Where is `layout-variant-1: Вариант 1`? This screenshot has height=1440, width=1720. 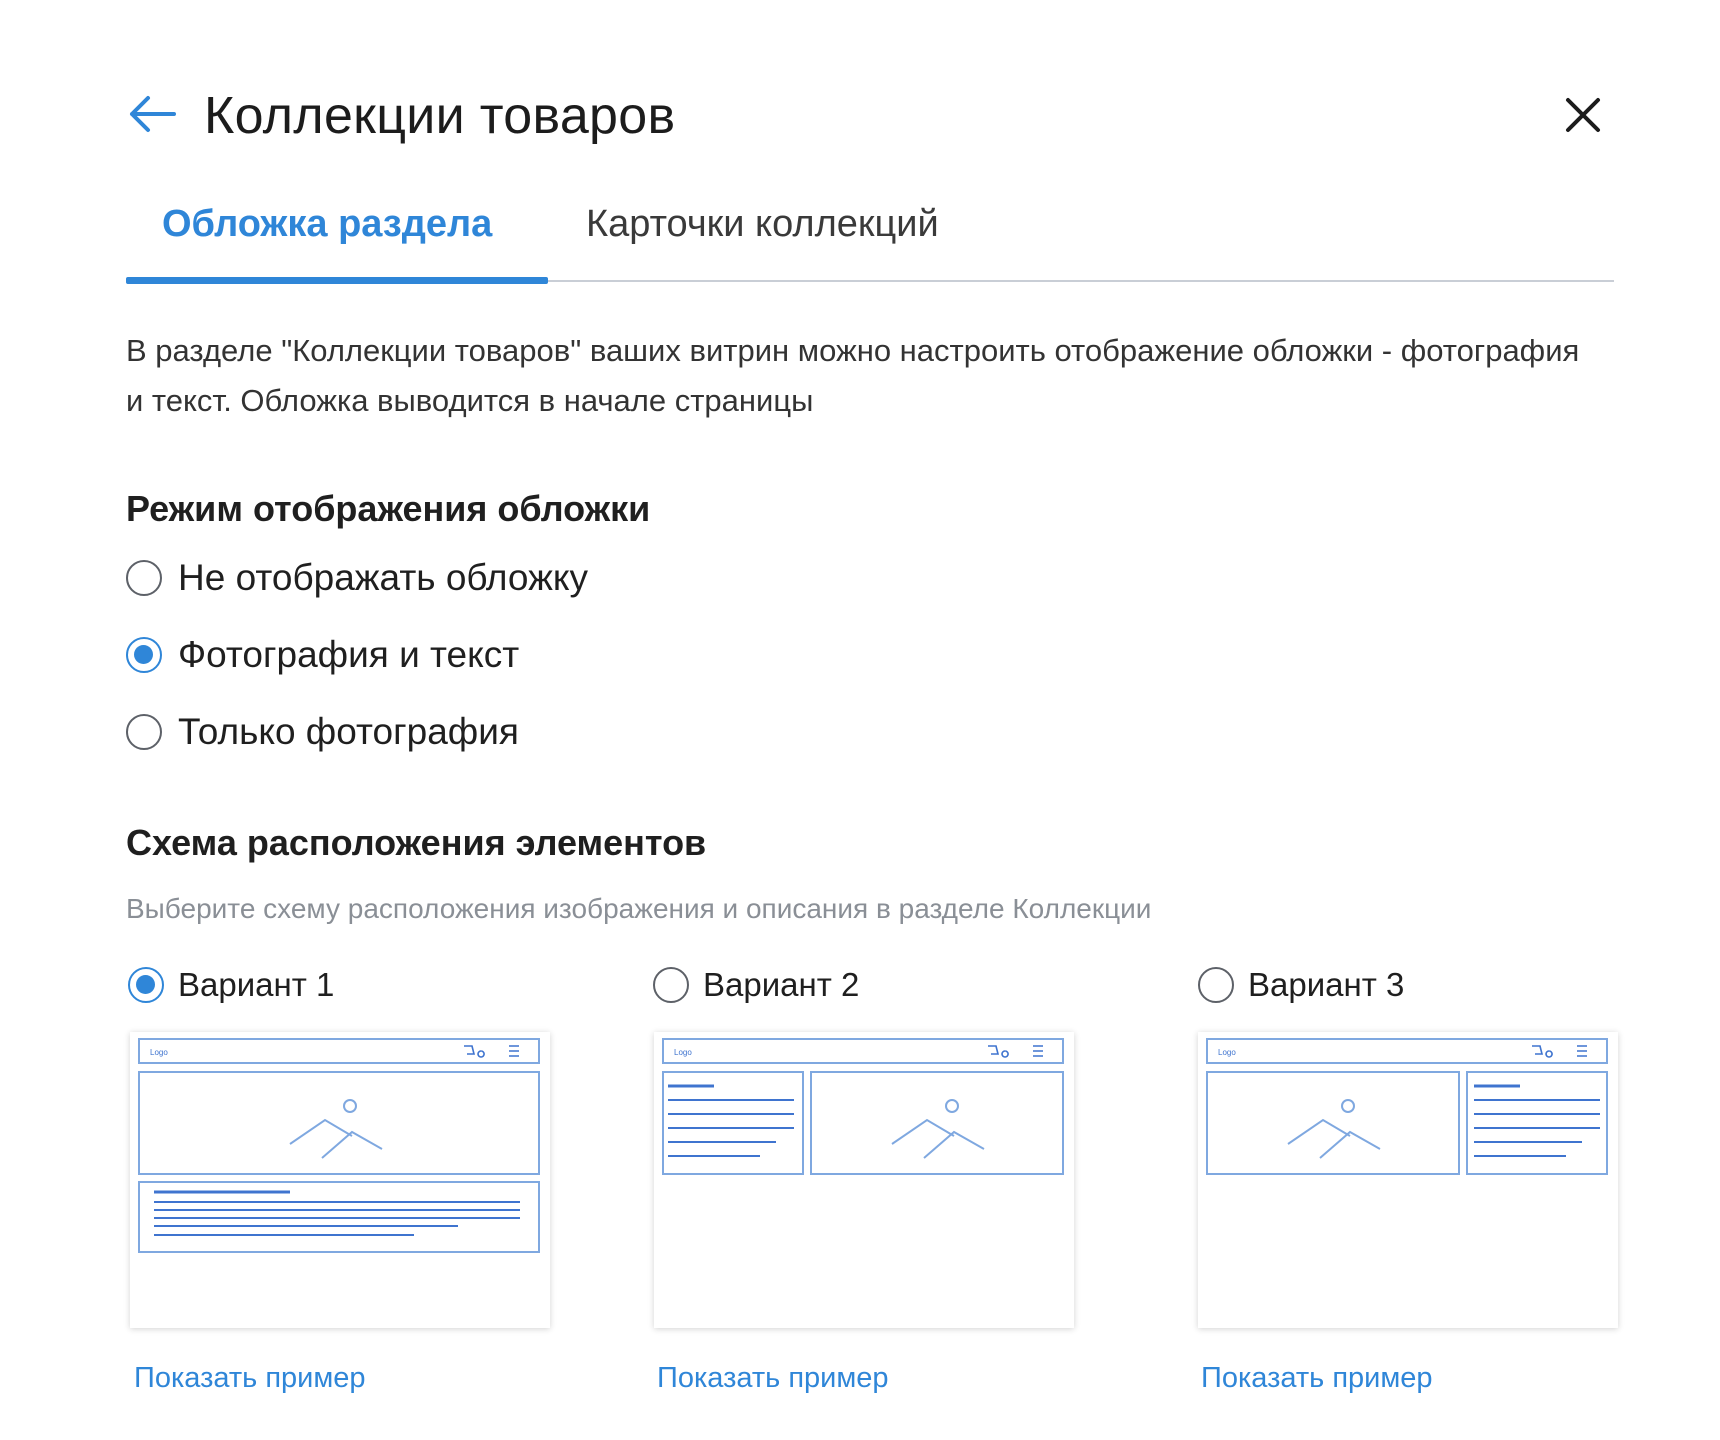 layout-variant-1: Вариант 1 is located at coordinates (231, 985).